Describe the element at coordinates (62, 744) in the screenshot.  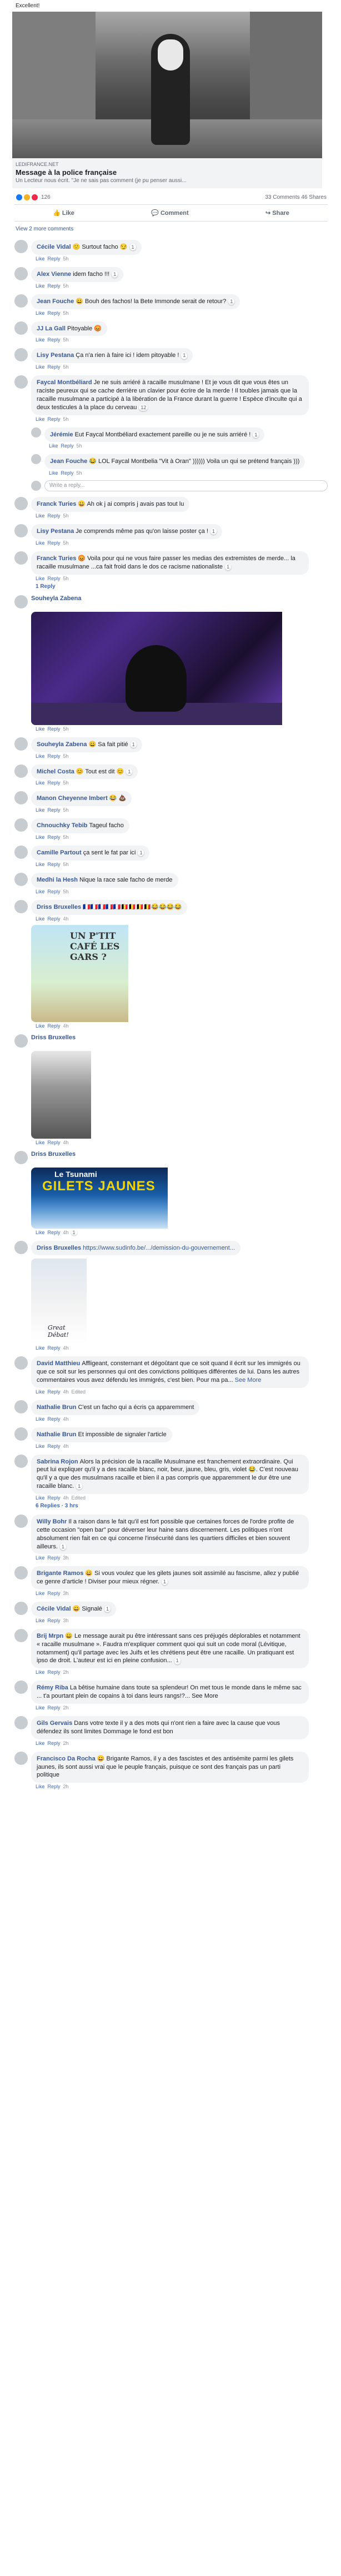
I see `comment-author: Souheyla Zabena` at that location.